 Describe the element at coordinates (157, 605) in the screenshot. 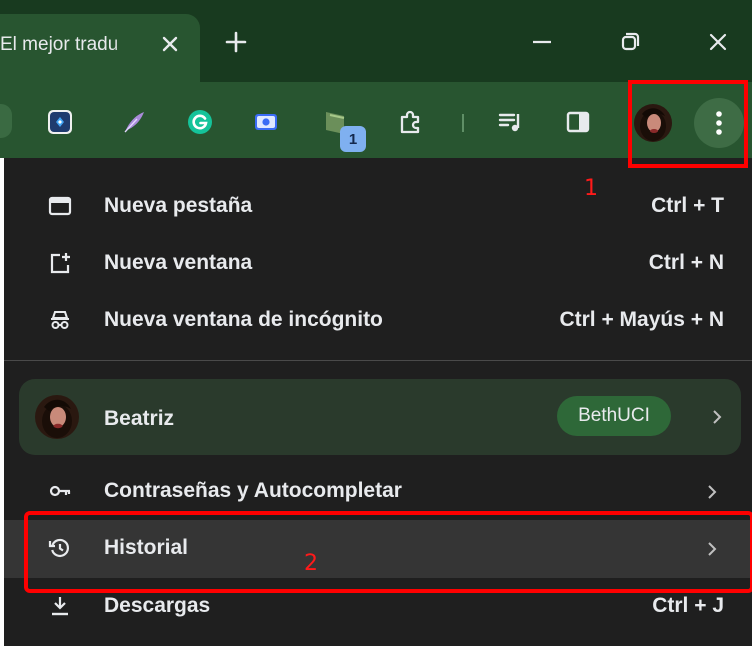

I see `menu-item-label: Descargas` at that location.